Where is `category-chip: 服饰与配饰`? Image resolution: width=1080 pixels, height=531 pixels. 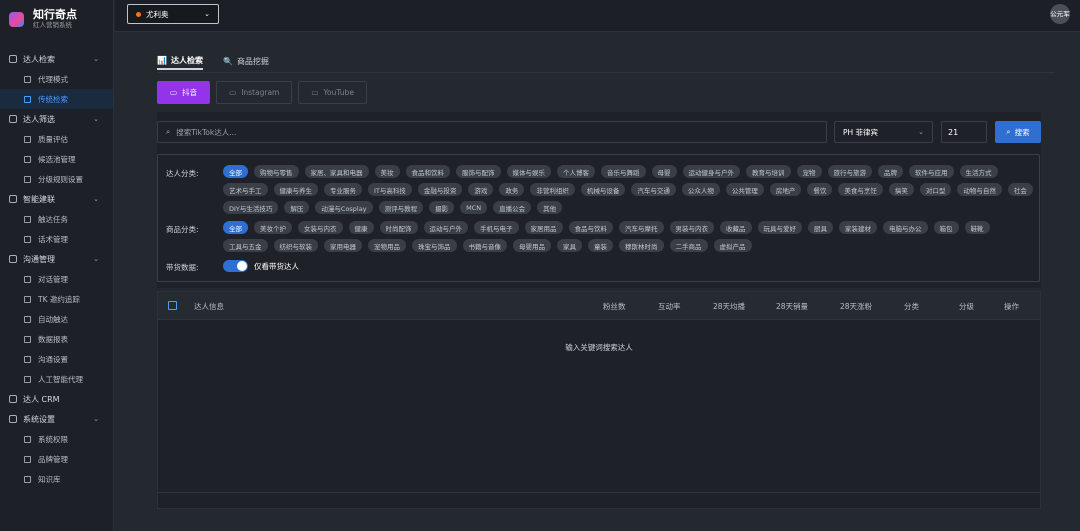
category-chip: 服饰与配饰 is located at coordinates (478, 171).